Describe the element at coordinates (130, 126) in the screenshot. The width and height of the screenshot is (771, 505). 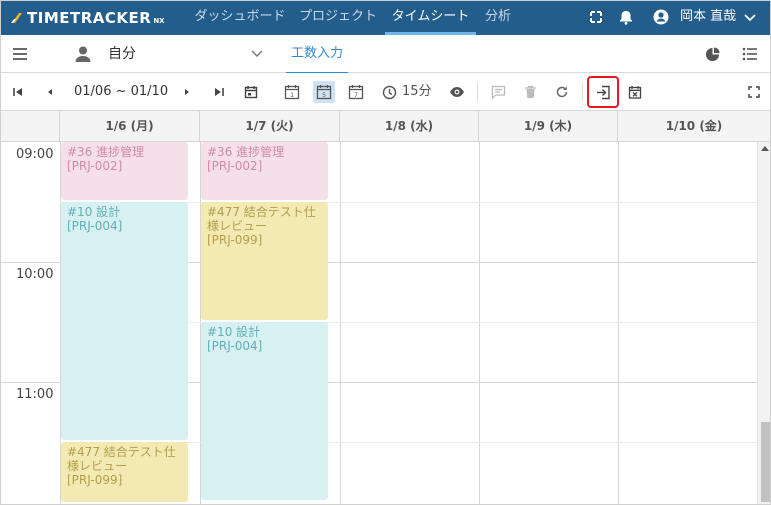
I see `day-header-mon: 1/6 (月)` at that location.